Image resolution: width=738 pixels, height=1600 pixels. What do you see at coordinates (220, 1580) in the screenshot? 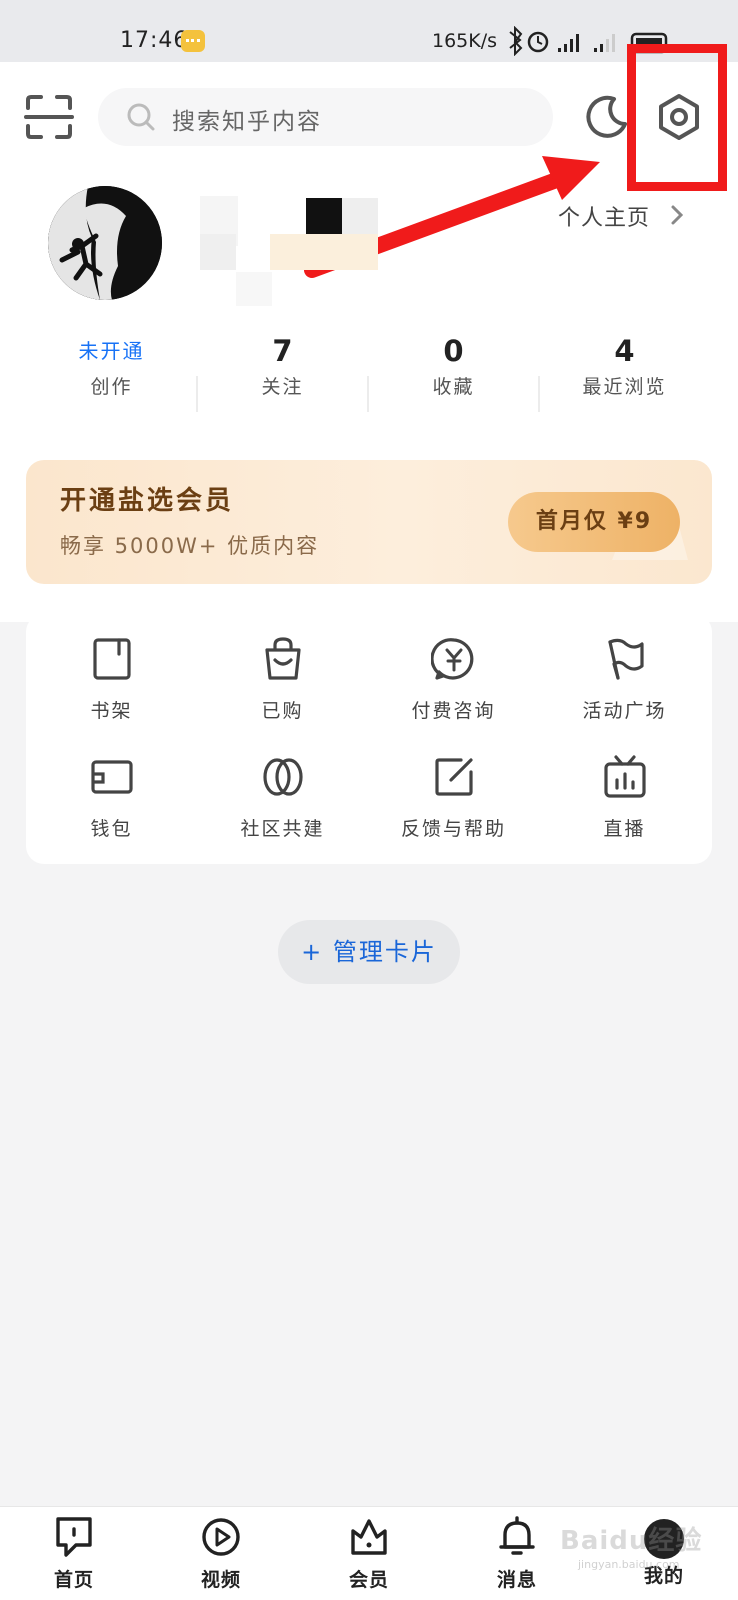
I see `tab-label: 视频` at bounding box center [220, 1580].